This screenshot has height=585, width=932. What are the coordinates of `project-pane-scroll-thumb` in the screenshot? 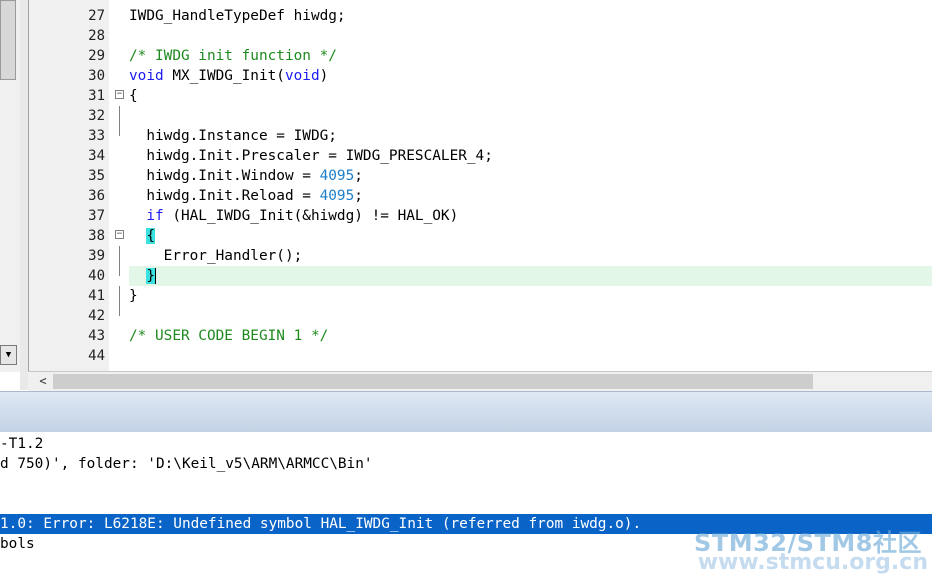 It's located at (8, 40).